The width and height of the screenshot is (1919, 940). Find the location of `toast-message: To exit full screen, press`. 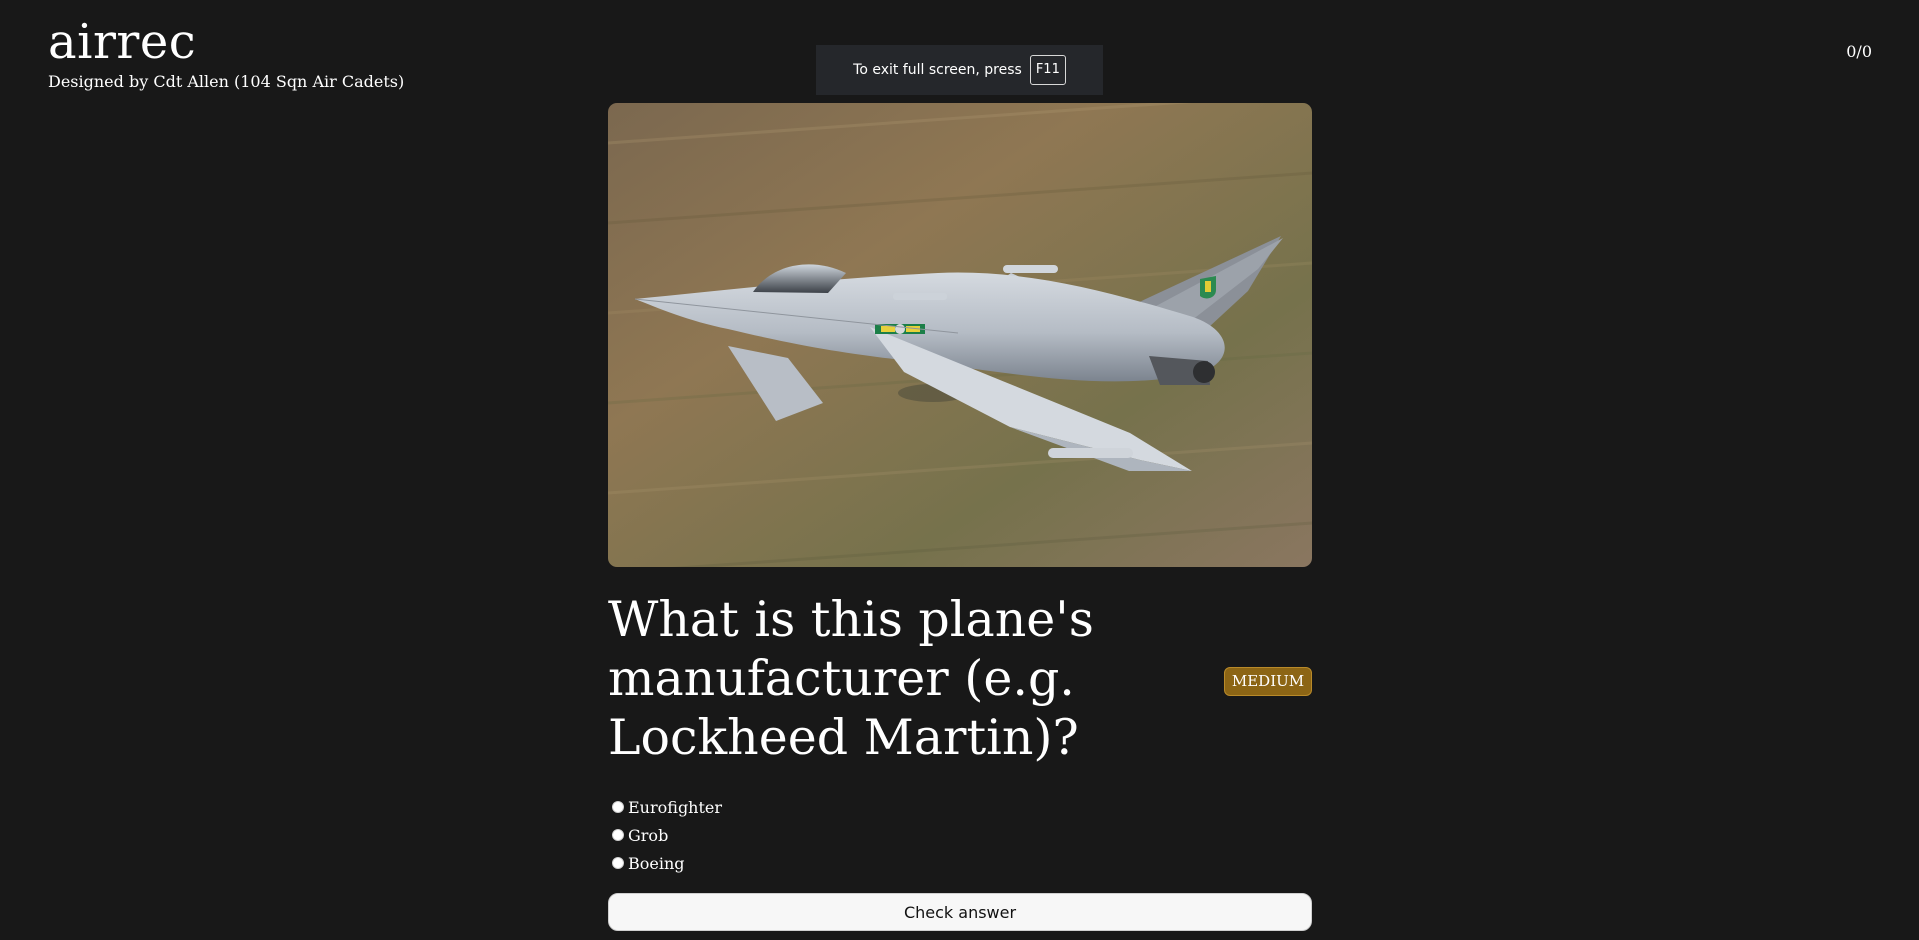

toast-message: To exit full screen, press is located at coordinates (937, 70).